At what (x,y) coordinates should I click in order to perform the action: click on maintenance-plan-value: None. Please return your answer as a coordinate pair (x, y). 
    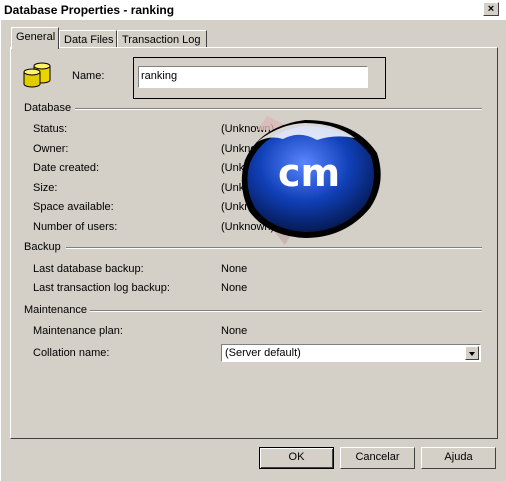
    Looking at the image, I should click on (234, 331).